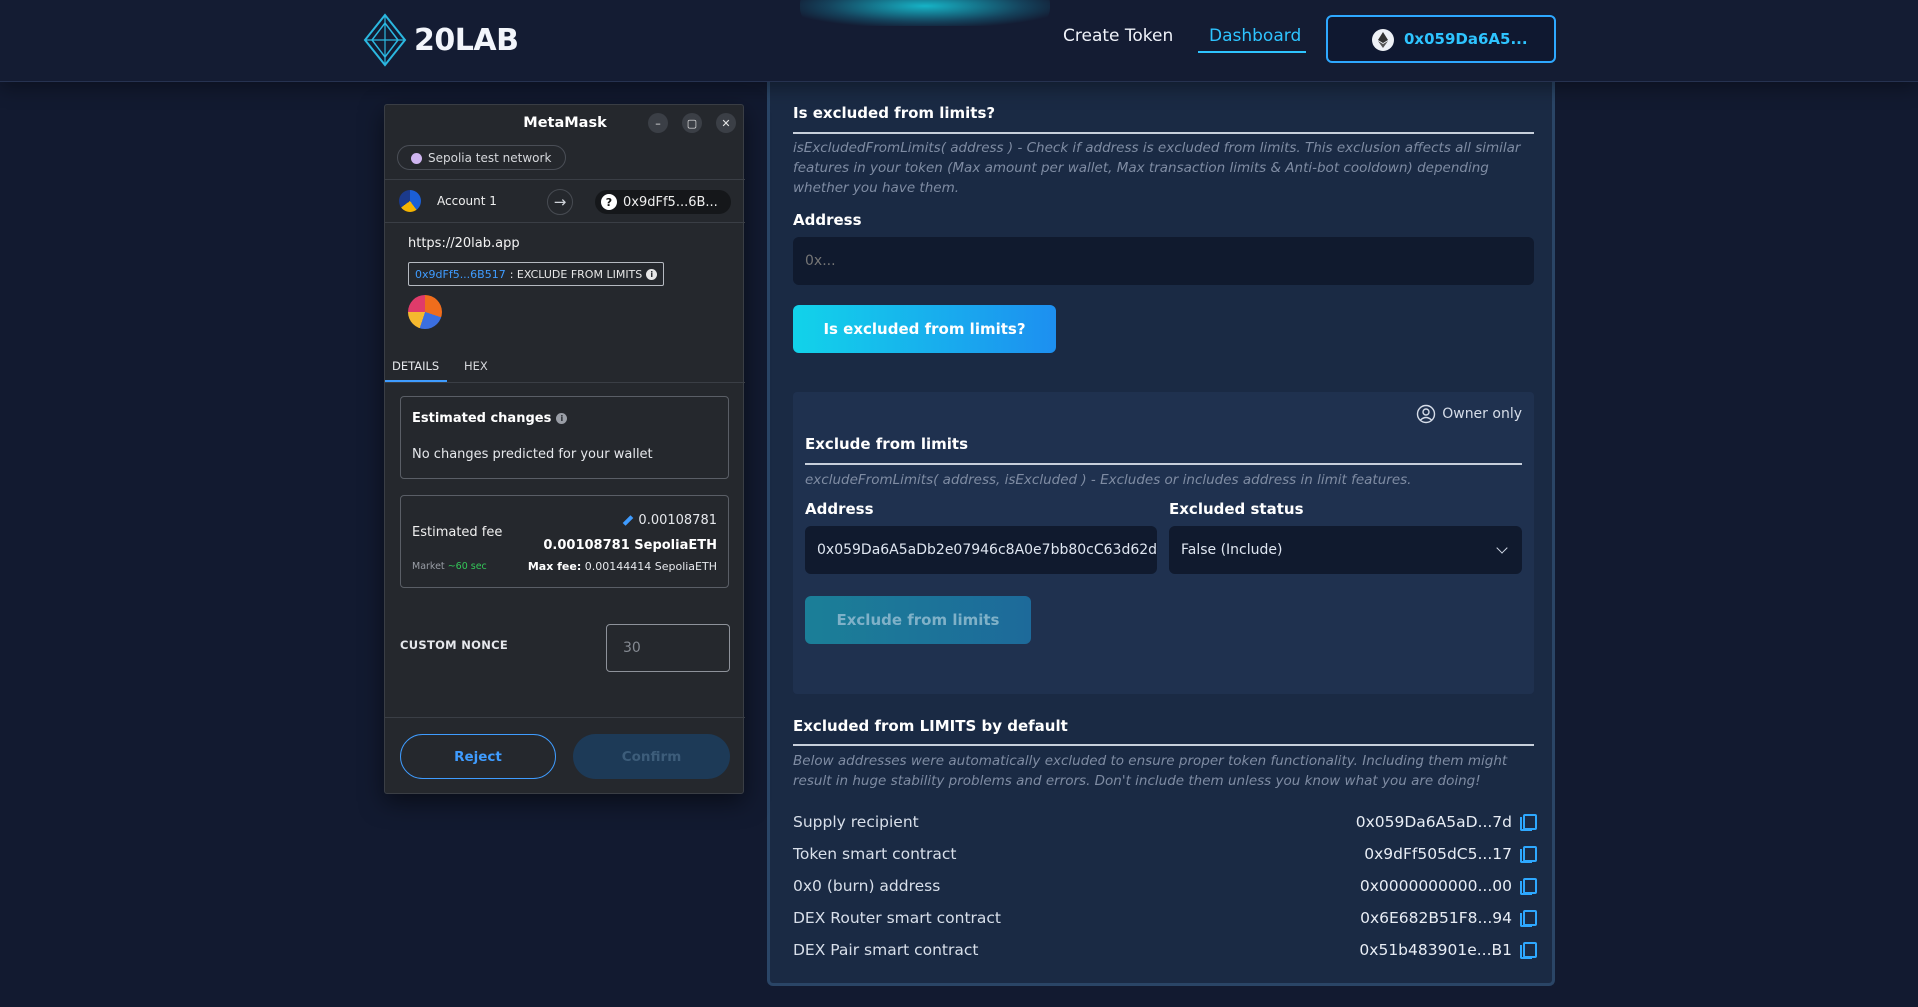 The height and width of the screenshot is (1007, 1918). What do you see at coordinates (1232, 550) in the screenshot?
I see `excluded-status-value: False (Include)` at bounding box center [1232, 550].